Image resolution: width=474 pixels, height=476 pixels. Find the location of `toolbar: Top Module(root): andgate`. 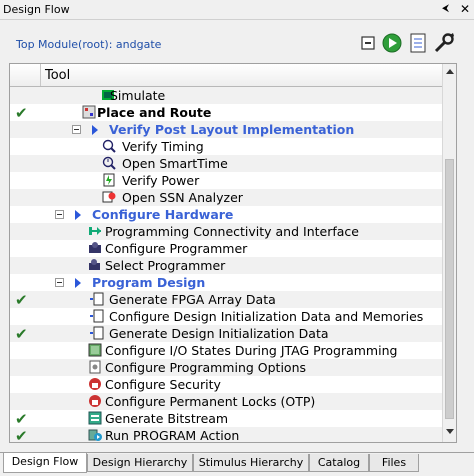

toolbar: Top Module(root): andgate is located at coordinates (237, 41).